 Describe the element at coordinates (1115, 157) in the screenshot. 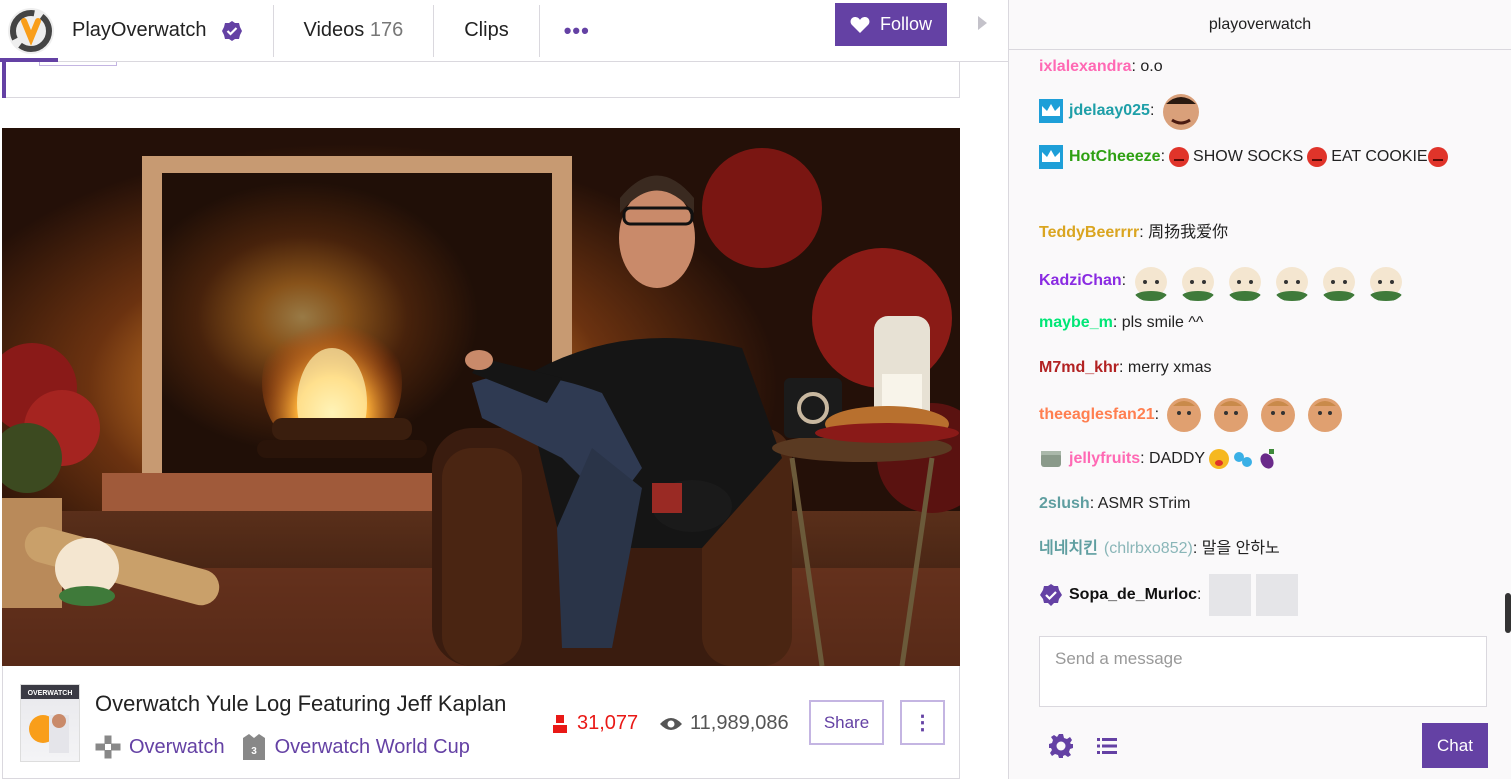

I see `chat-username: HotCheeeze` at that location.